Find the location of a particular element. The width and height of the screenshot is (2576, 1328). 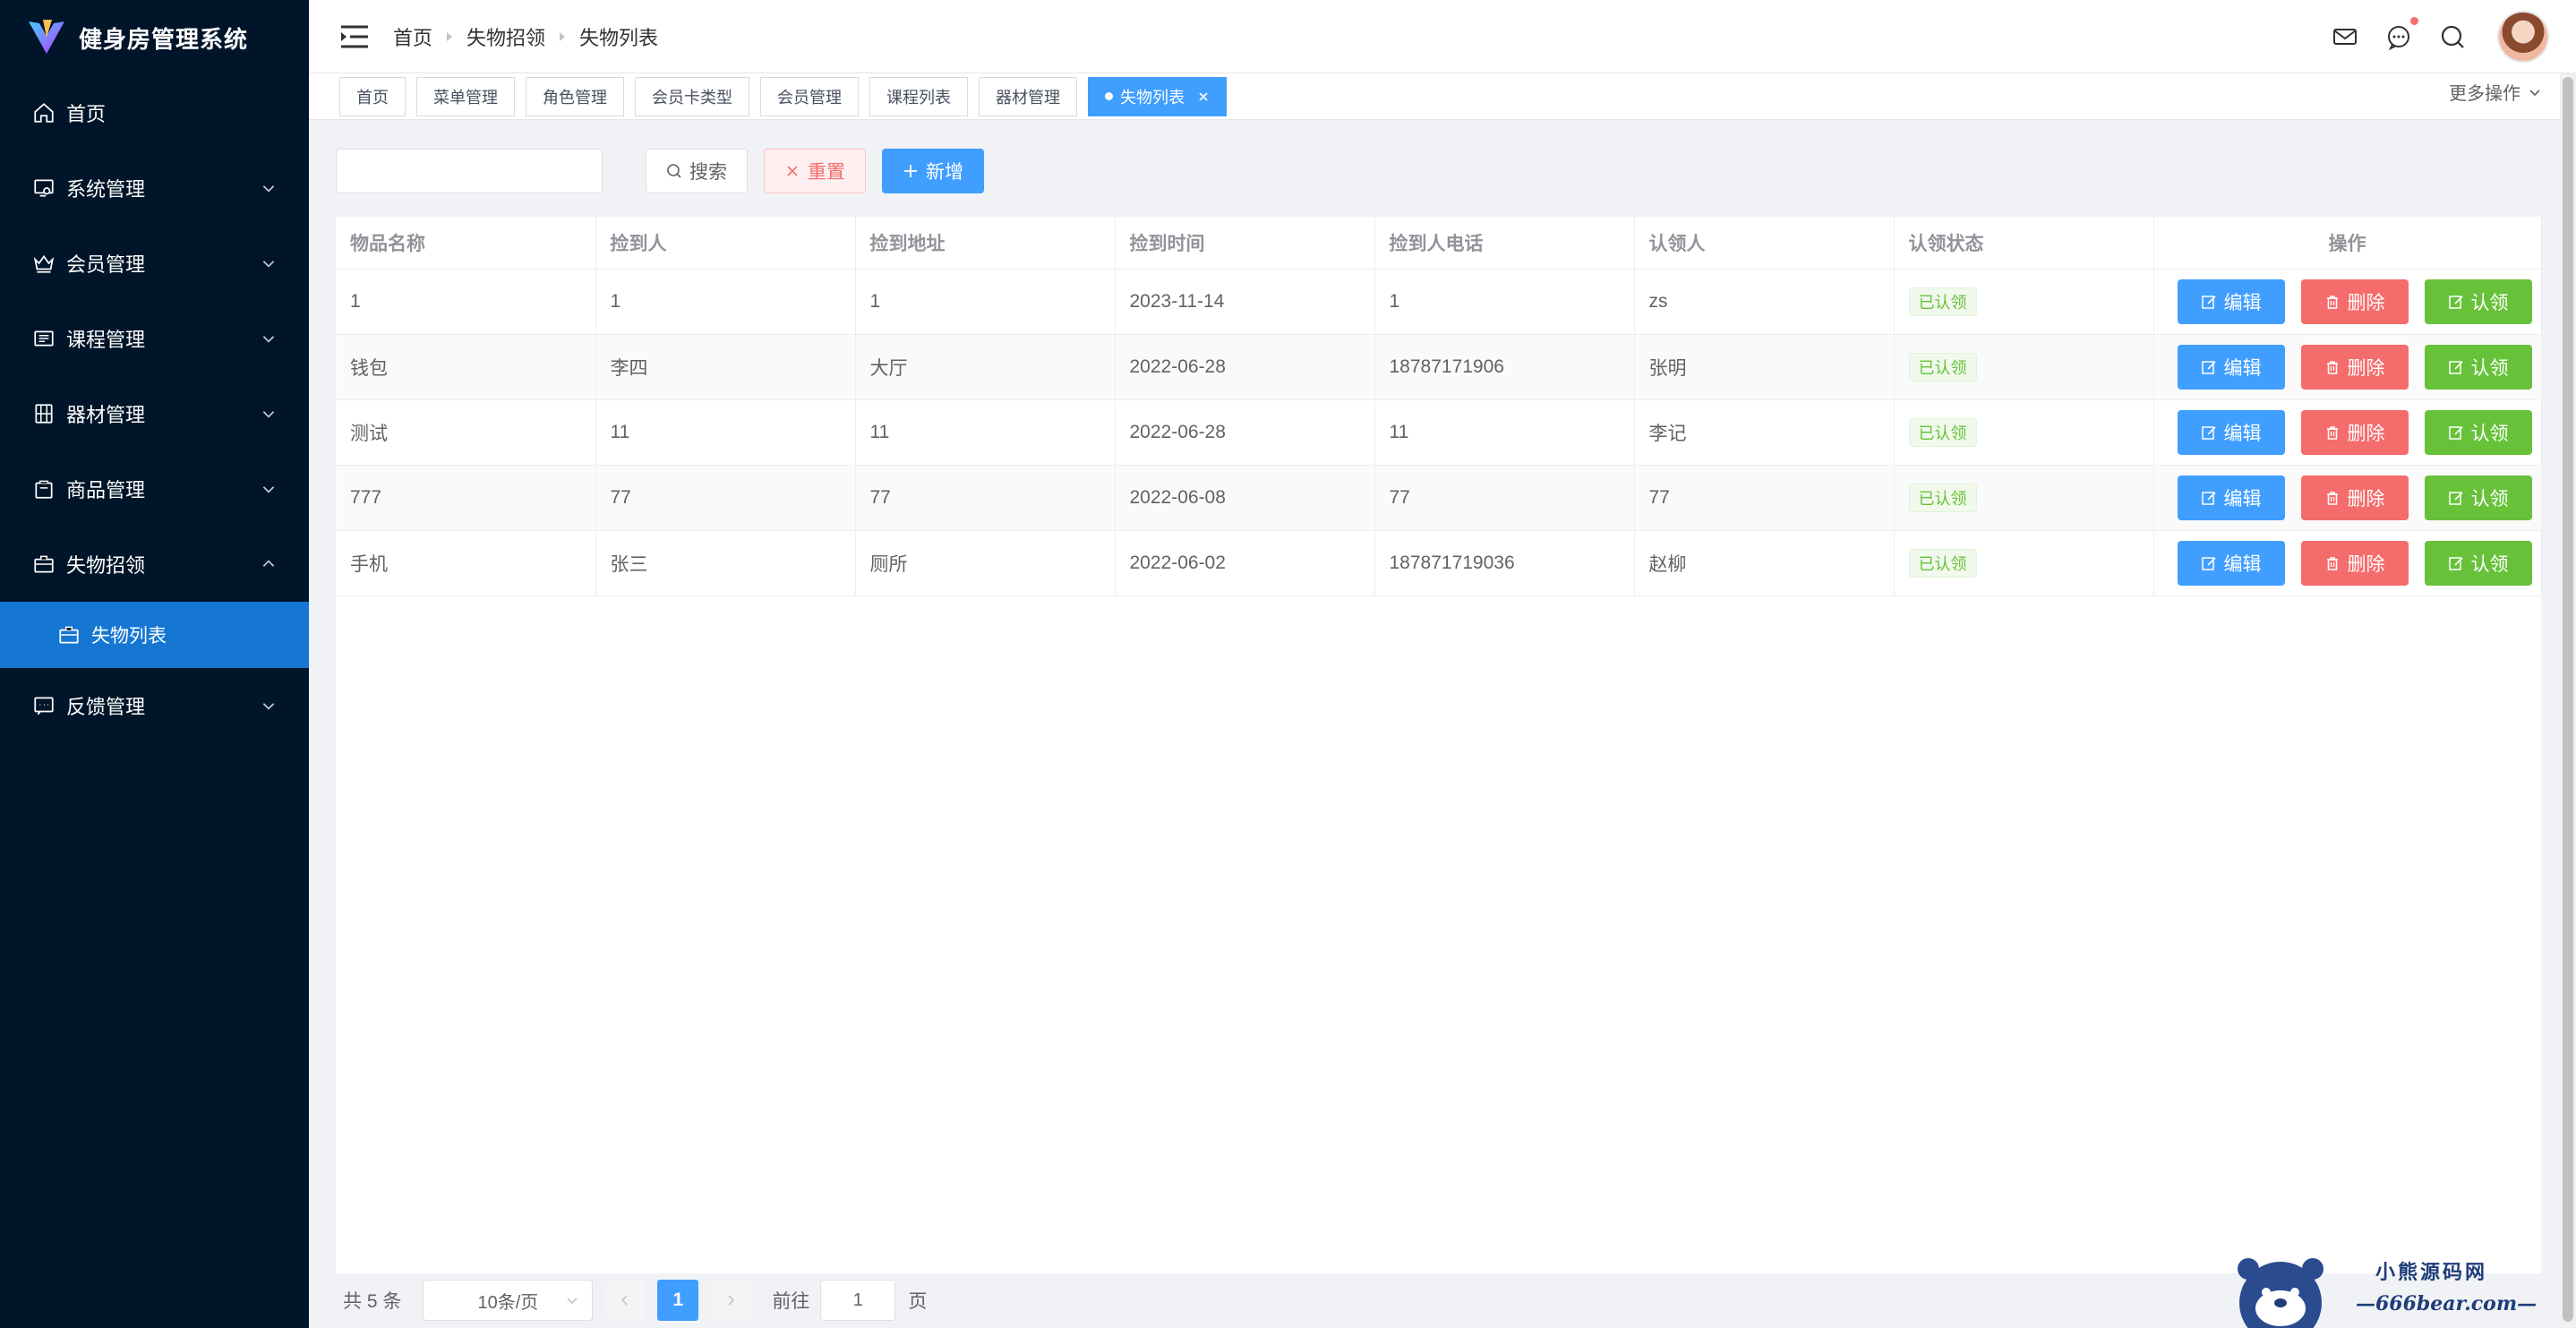

app-title: 健身房管理系统 is located at coordinates (164, 39).